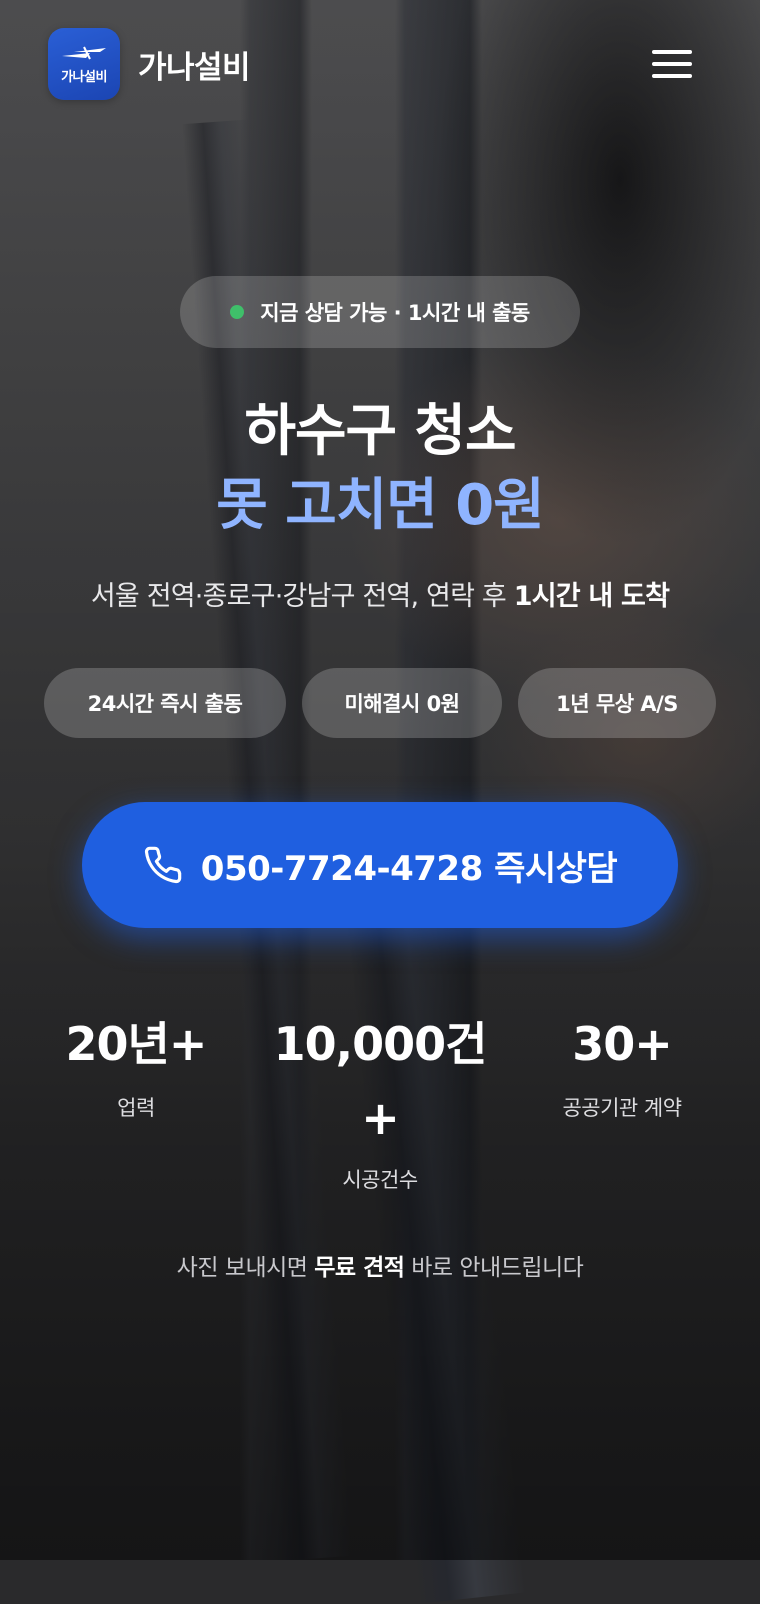  I want to click on service-area-text: 서울 전역·종로구·강남구 전역, 연락 후 1시간 내 도착, so click(380, 593).